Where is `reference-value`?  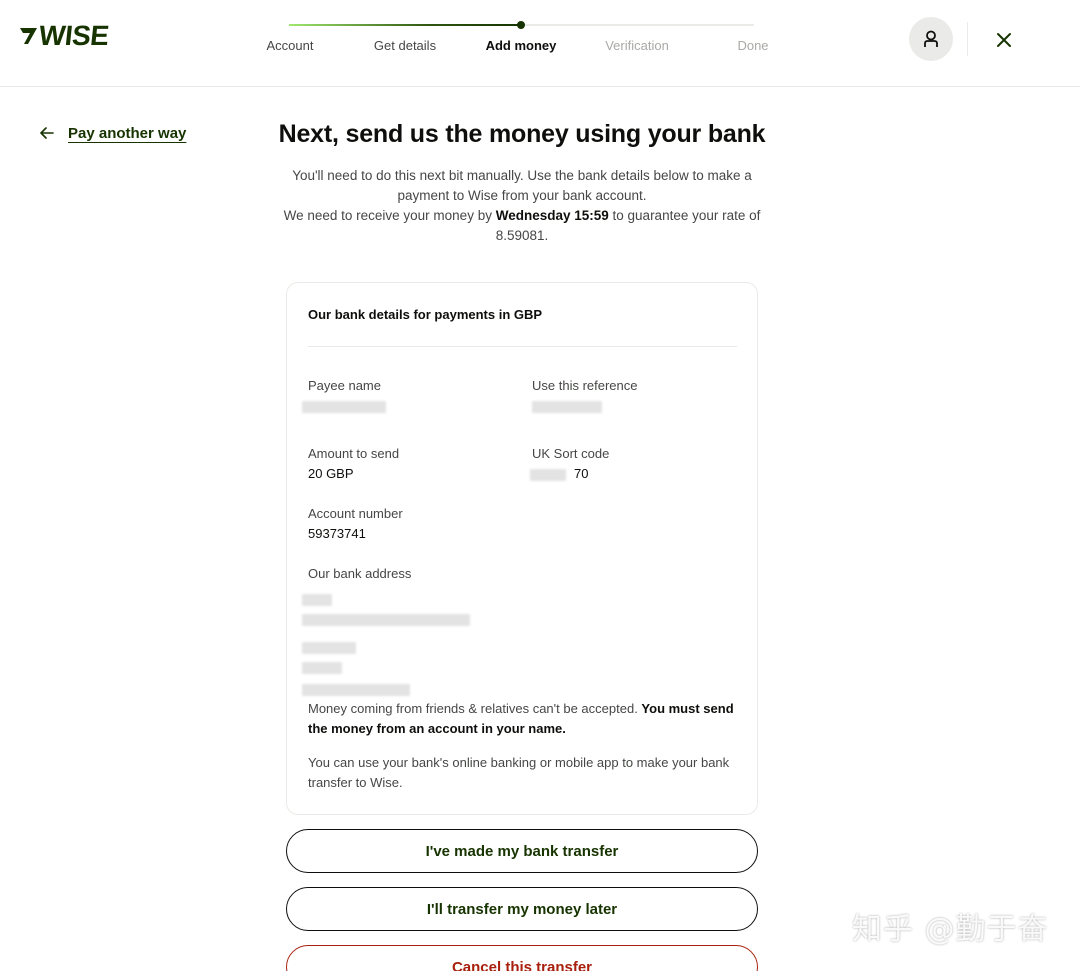
reference-value is located at coordinates (585, 406).